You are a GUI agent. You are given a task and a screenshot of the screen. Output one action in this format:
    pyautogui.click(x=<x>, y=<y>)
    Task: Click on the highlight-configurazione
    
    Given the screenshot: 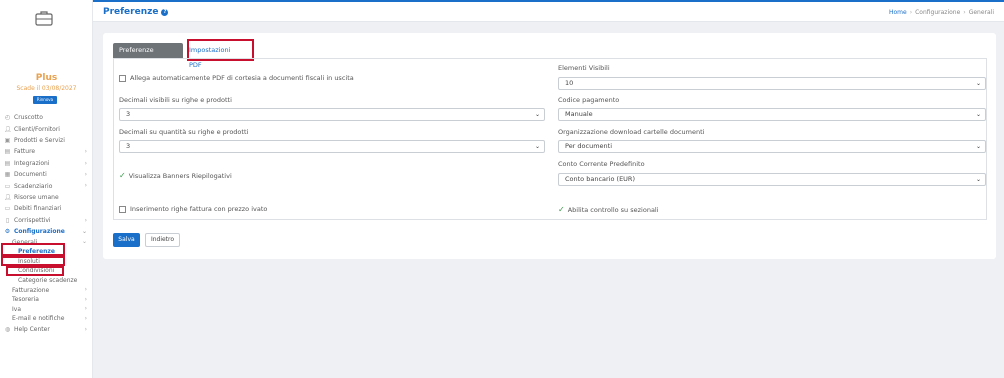 What is the action you would take?
    pyautogui.click(x=33, y=249)
    